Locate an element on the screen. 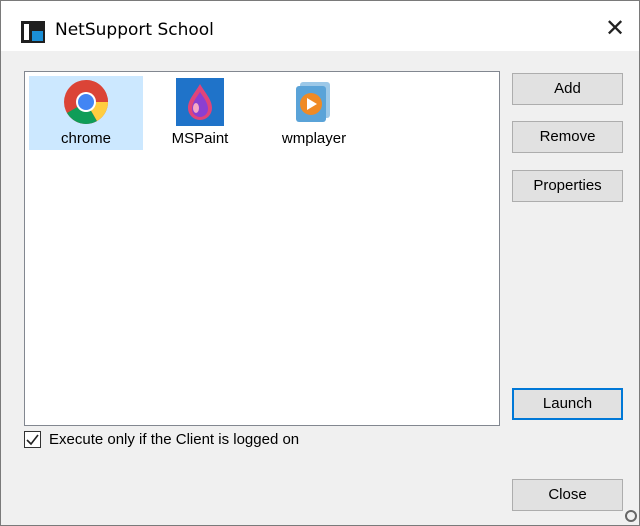 This screenshot has height=526, width=640. add-button: Add is located at coordinates (567, 89).